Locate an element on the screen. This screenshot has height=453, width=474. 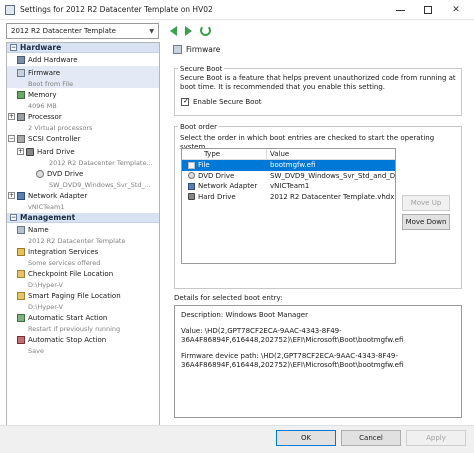
cancel-button: Cancel is located at coordinates (371, 438).